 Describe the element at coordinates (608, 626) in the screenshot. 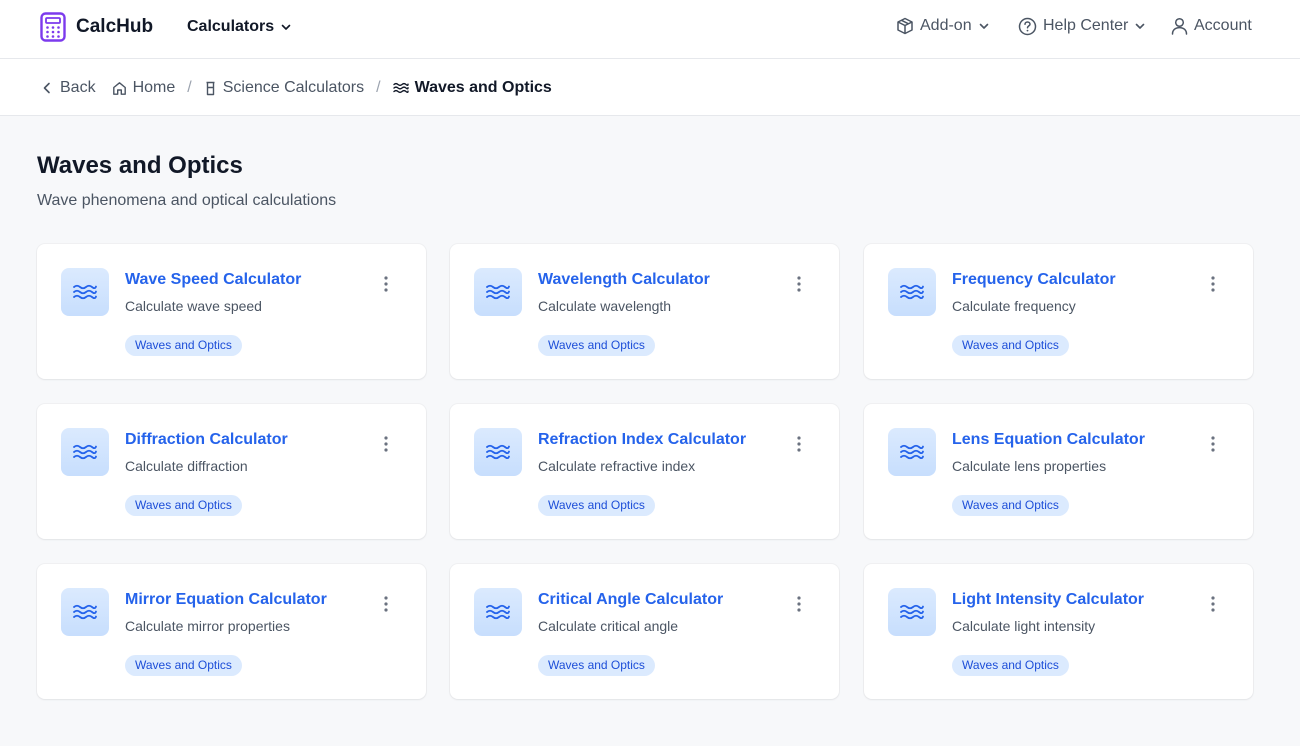

I see `card-description: Calculate critical angle` at that location.